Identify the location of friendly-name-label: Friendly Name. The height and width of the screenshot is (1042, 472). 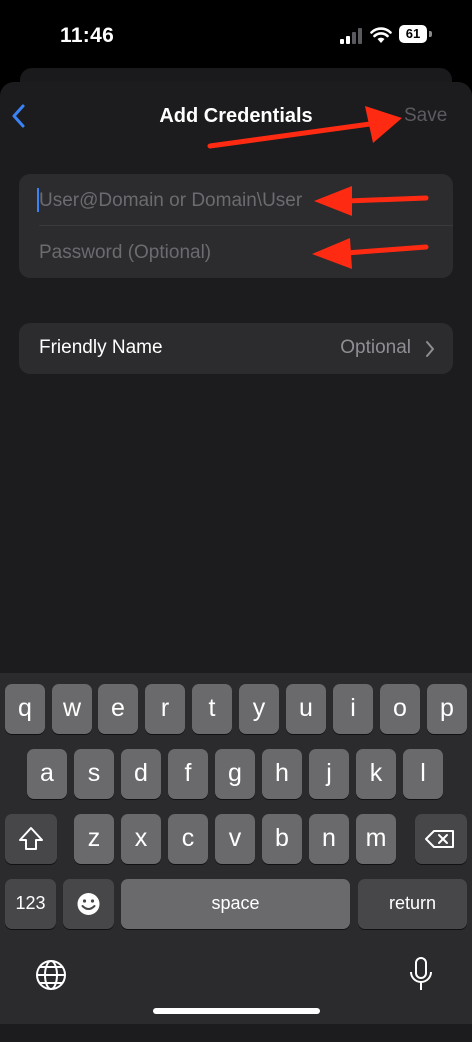
(101, 347).